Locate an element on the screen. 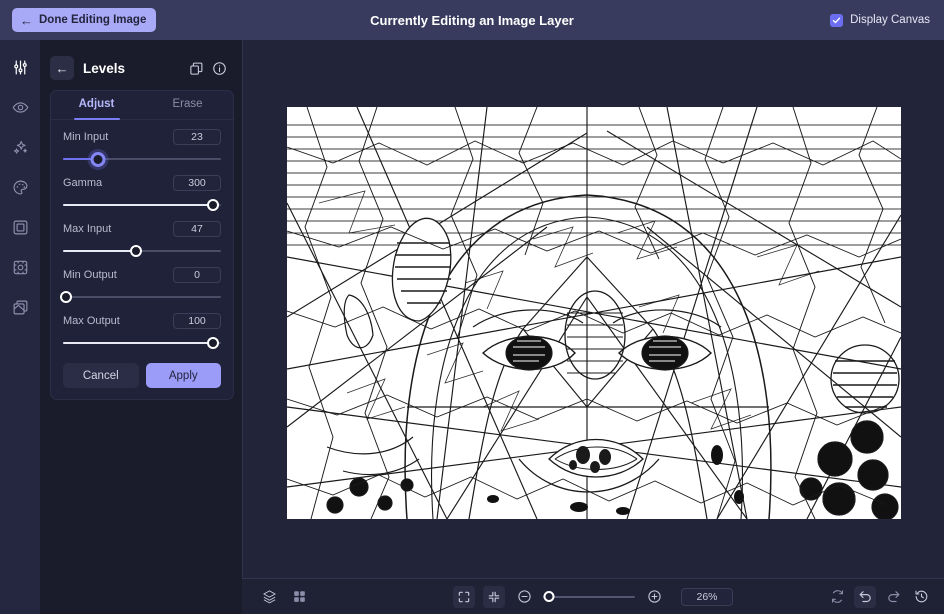  zoom-slider is located at coordinates (589, 596).